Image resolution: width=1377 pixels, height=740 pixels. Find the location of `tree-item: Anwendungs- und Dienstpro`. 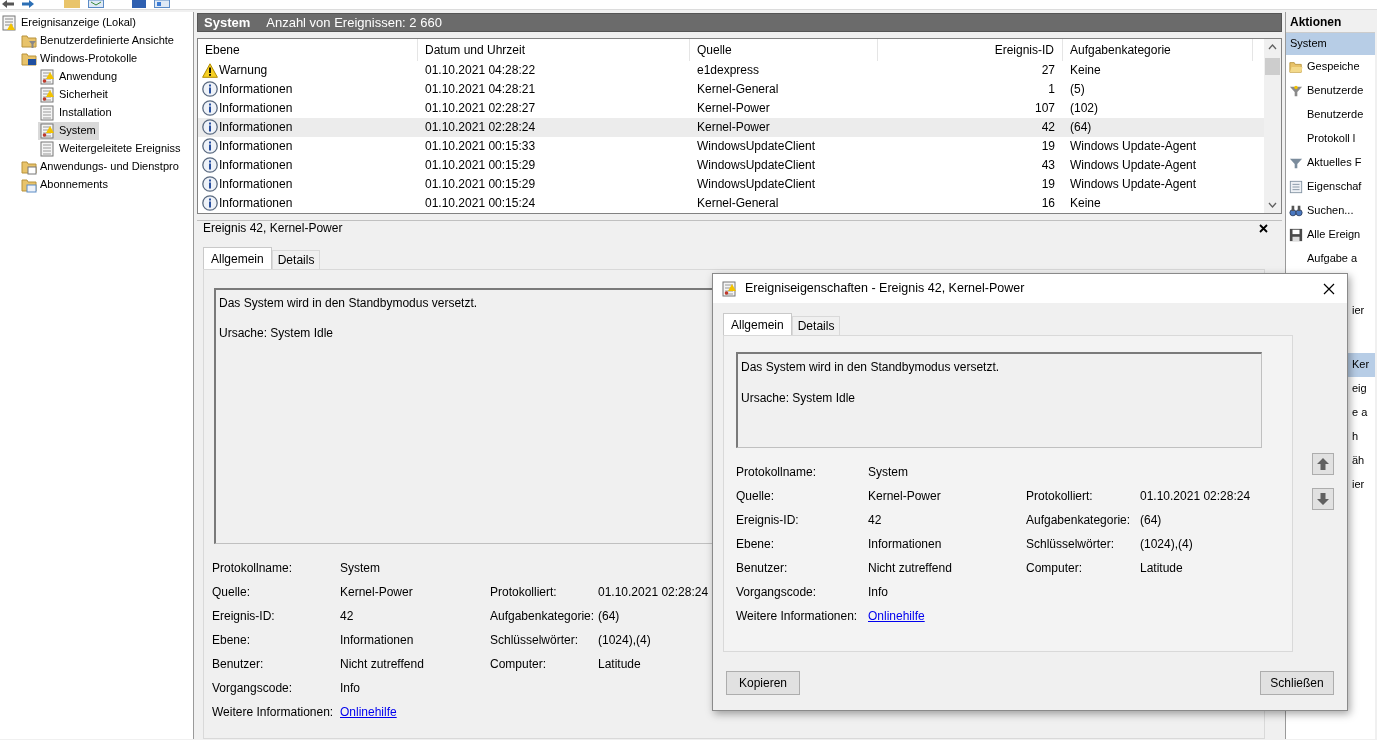

tree-item: Anwendungs- und Dienstpro is located at coordinates (100, 167).